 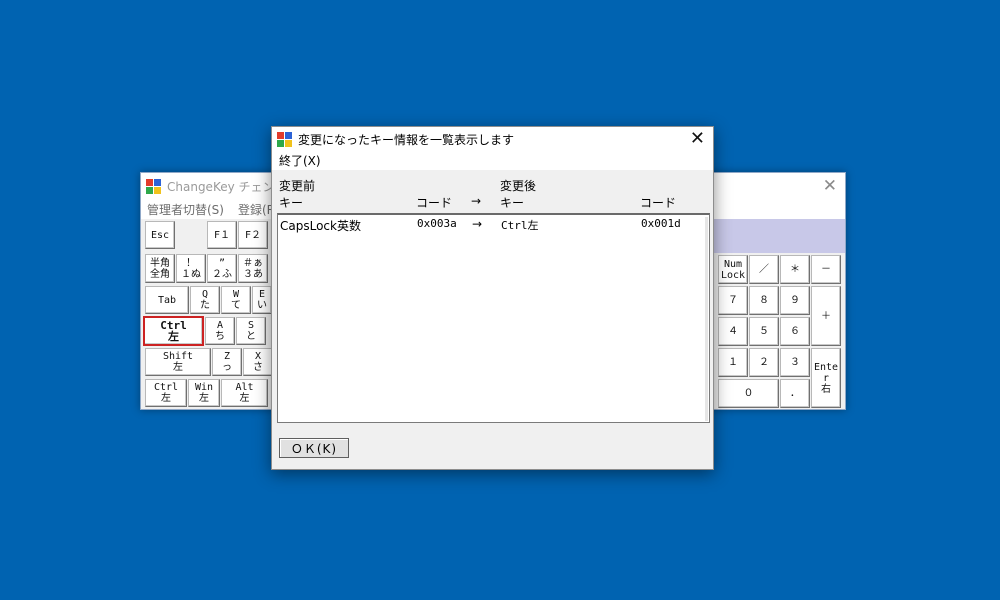 I want to click on header-arrow: →, so click(x=476, y=201).